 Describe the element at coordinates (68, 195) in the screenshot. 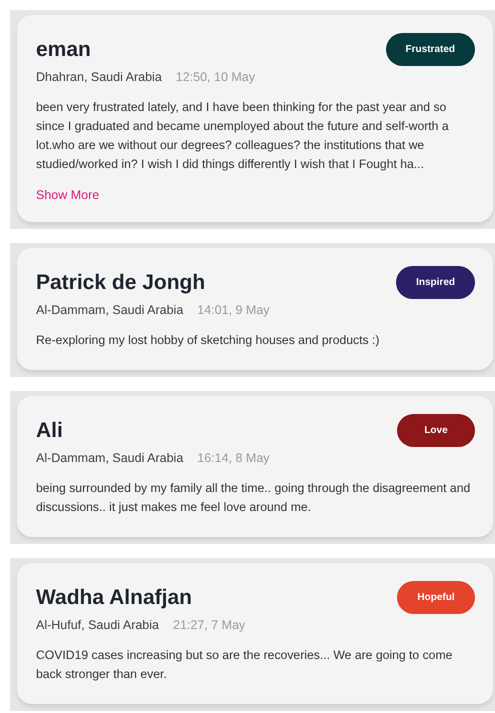

I see `show-more-link: Show More` at that location.